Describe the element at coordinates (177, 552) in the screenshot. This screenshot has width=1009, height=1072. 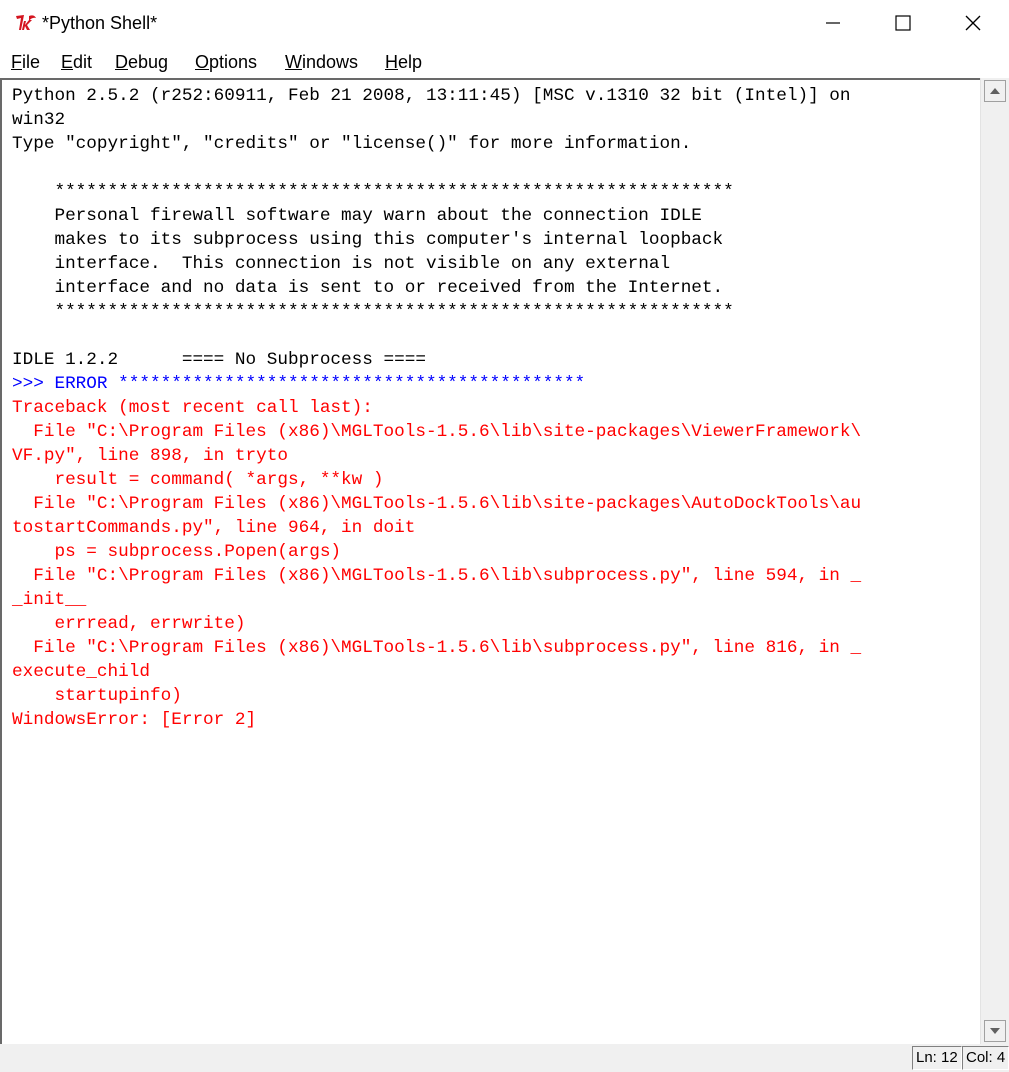
I see `shell-line: ps = subprocess.Popen(args)` at that location.